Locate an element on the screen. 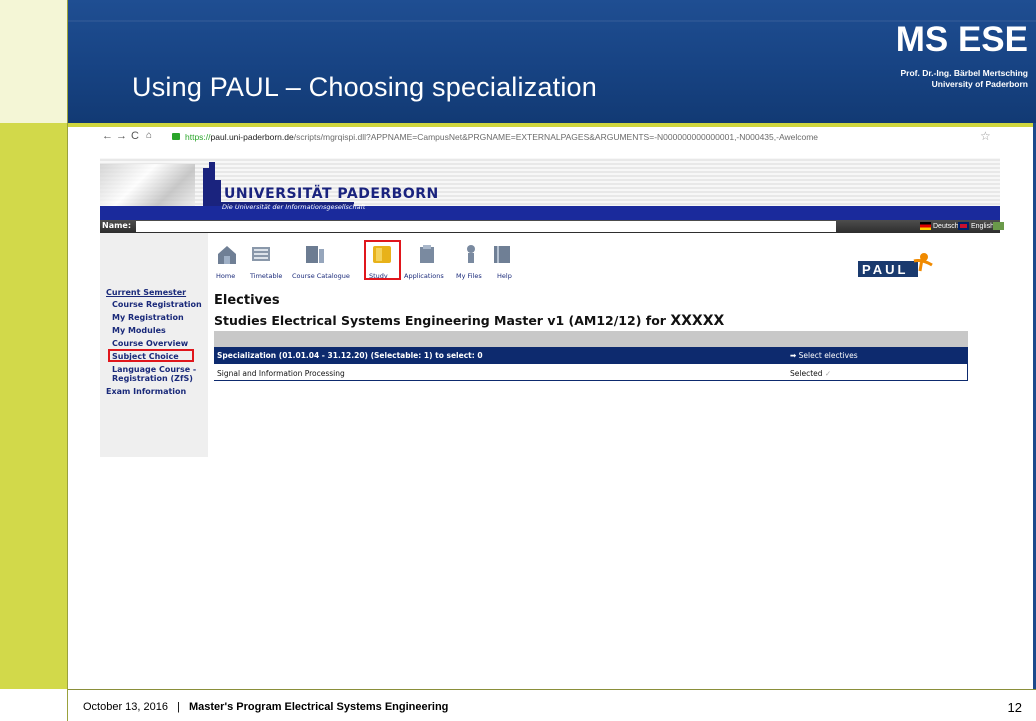 The width and height of the screenshot is (1036, 721). course-status: Selected ✓ is located at coordinates (811, 373).